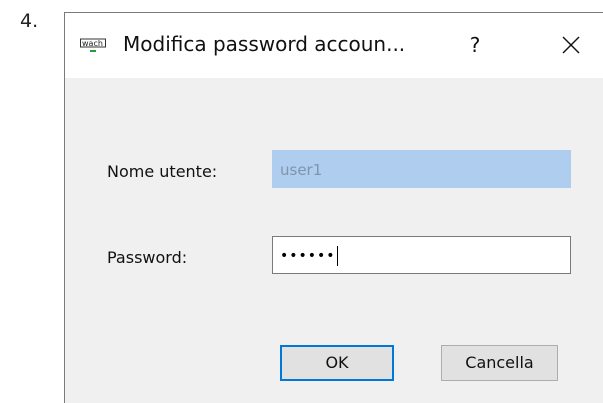 This screenshot has height=403, width=603. I want to click on title-bar: wach Modifica password accoun... ?, so click(334, 45).